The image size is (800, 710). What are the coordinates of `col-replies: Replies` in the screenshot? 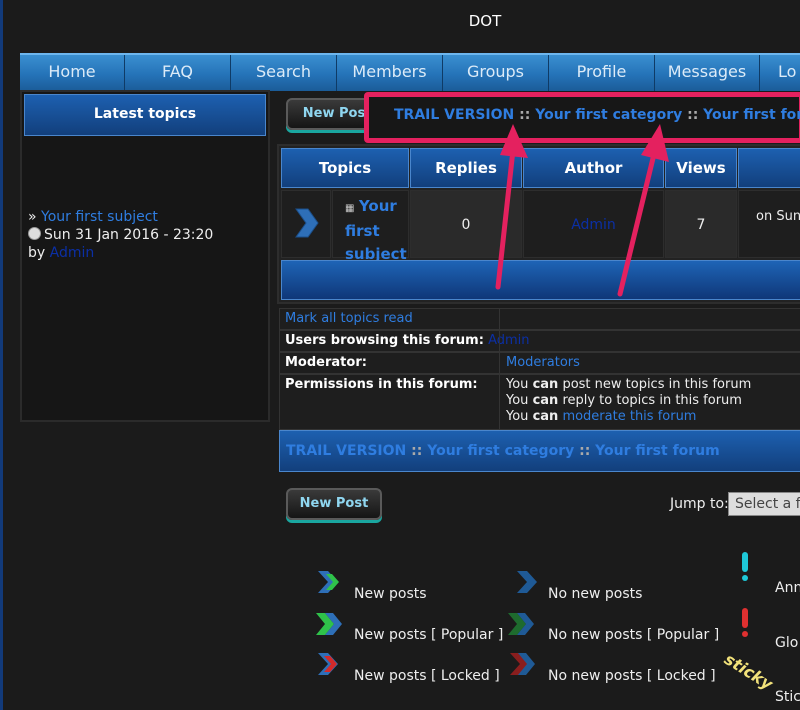 It's located at (466, 168).